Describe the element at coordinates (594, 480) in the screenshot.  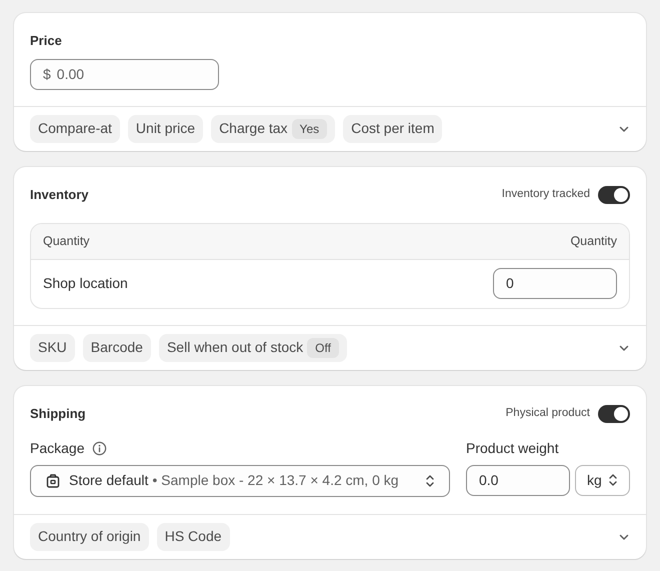
I see `unit-value: kg` at that location.